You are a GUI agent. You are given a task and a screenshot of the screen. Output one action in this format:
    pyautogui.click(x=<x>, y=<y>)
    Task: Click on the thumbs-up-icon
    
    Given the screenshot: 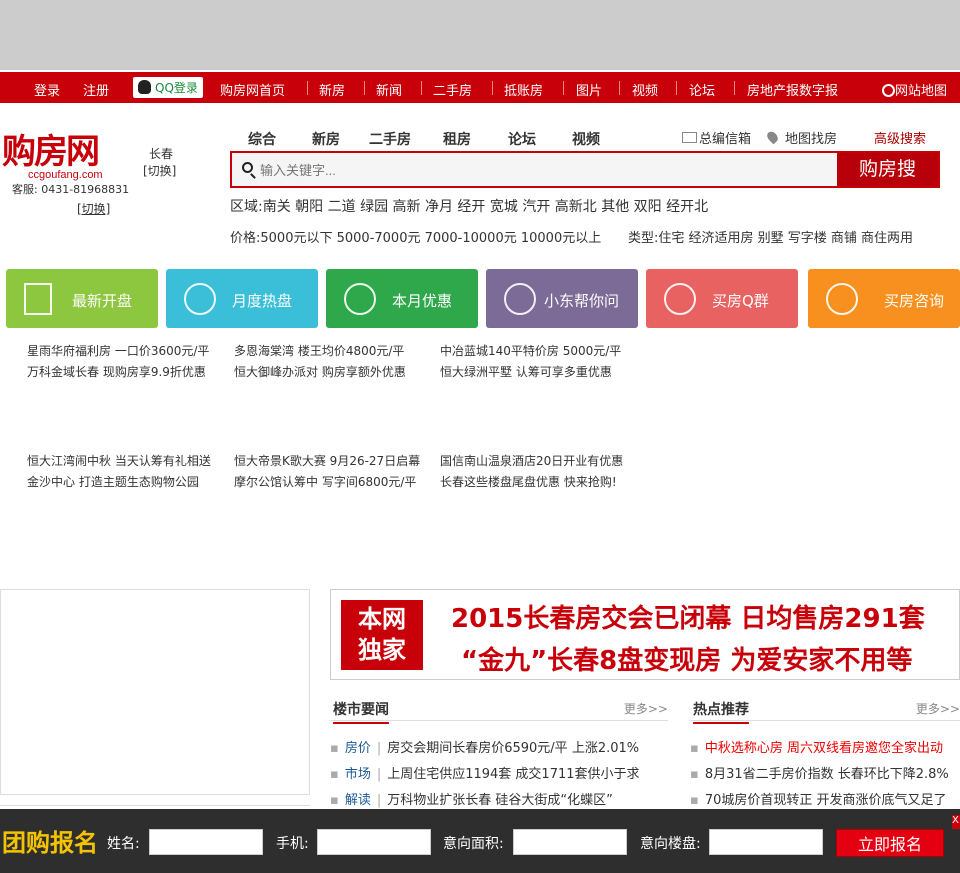 What is the action you would take?
    pyautogui.click(x=200, y=299)
    